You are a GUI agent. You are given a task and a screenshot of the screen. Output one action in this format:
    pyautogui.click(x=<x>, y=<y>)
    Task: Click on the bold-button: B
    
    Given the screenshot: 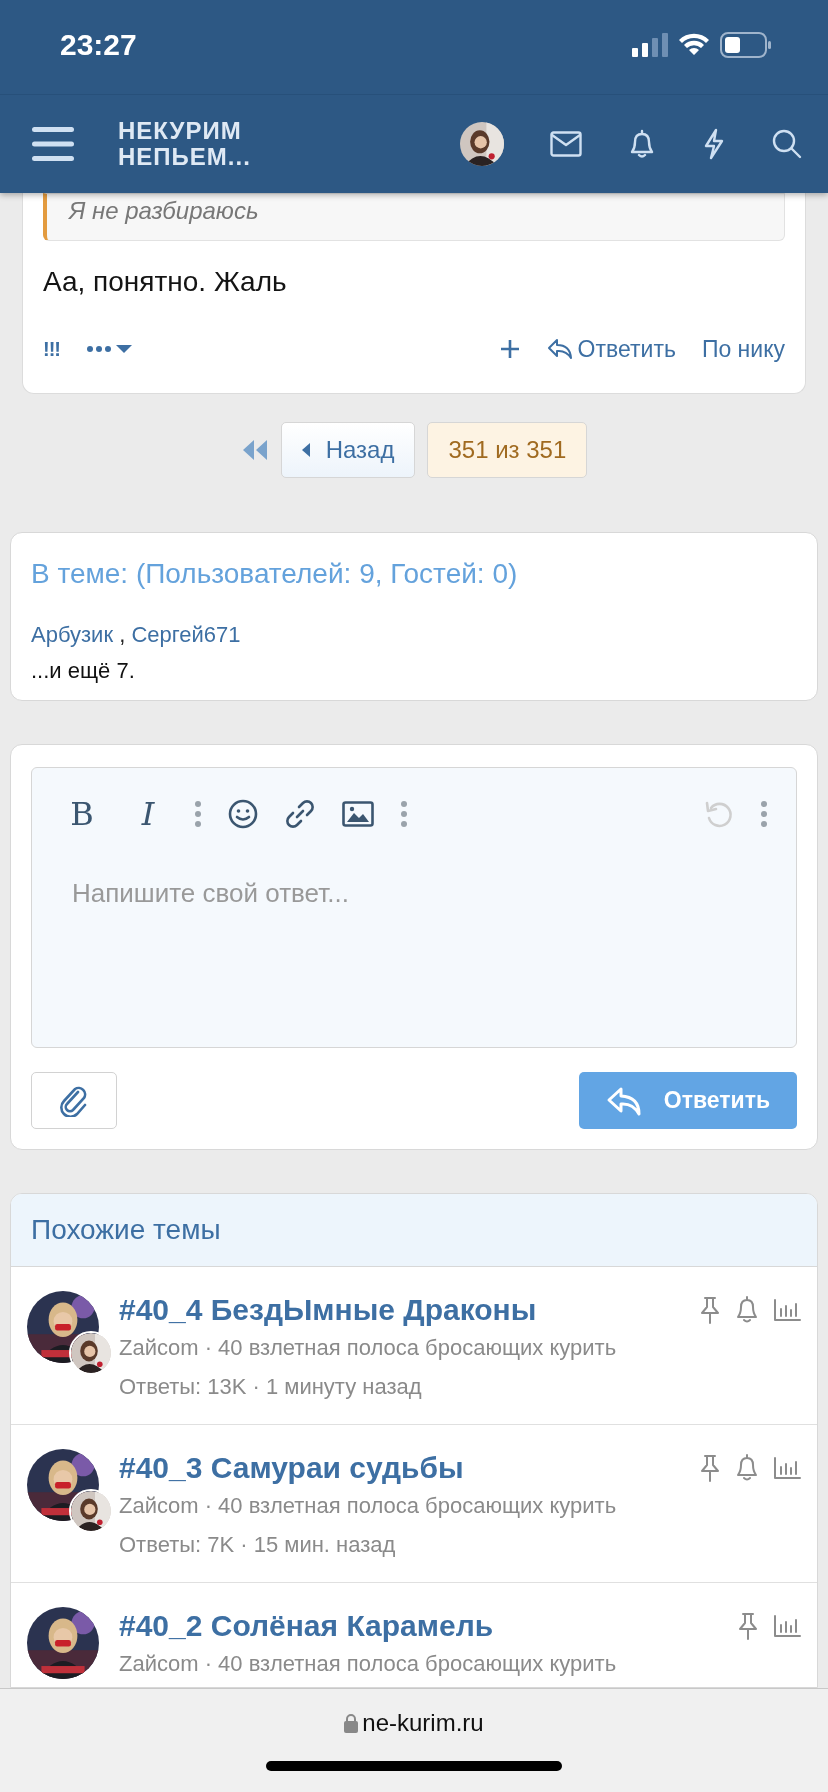 What is the action you would take?
    pyautogui.click(x=82, y=814)
    